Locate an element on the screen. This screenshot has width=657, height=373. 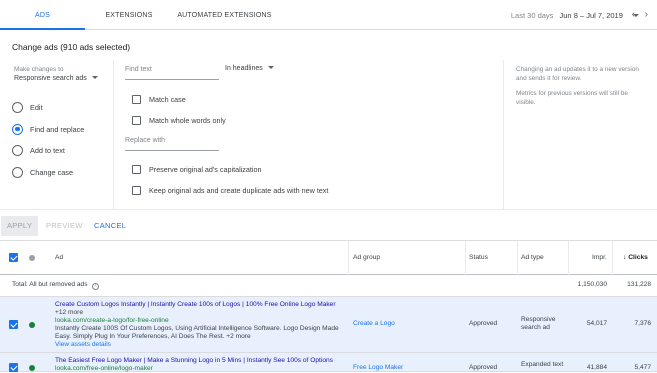
radio-add-to-text: Add to text is located at coordinates (38, 150).